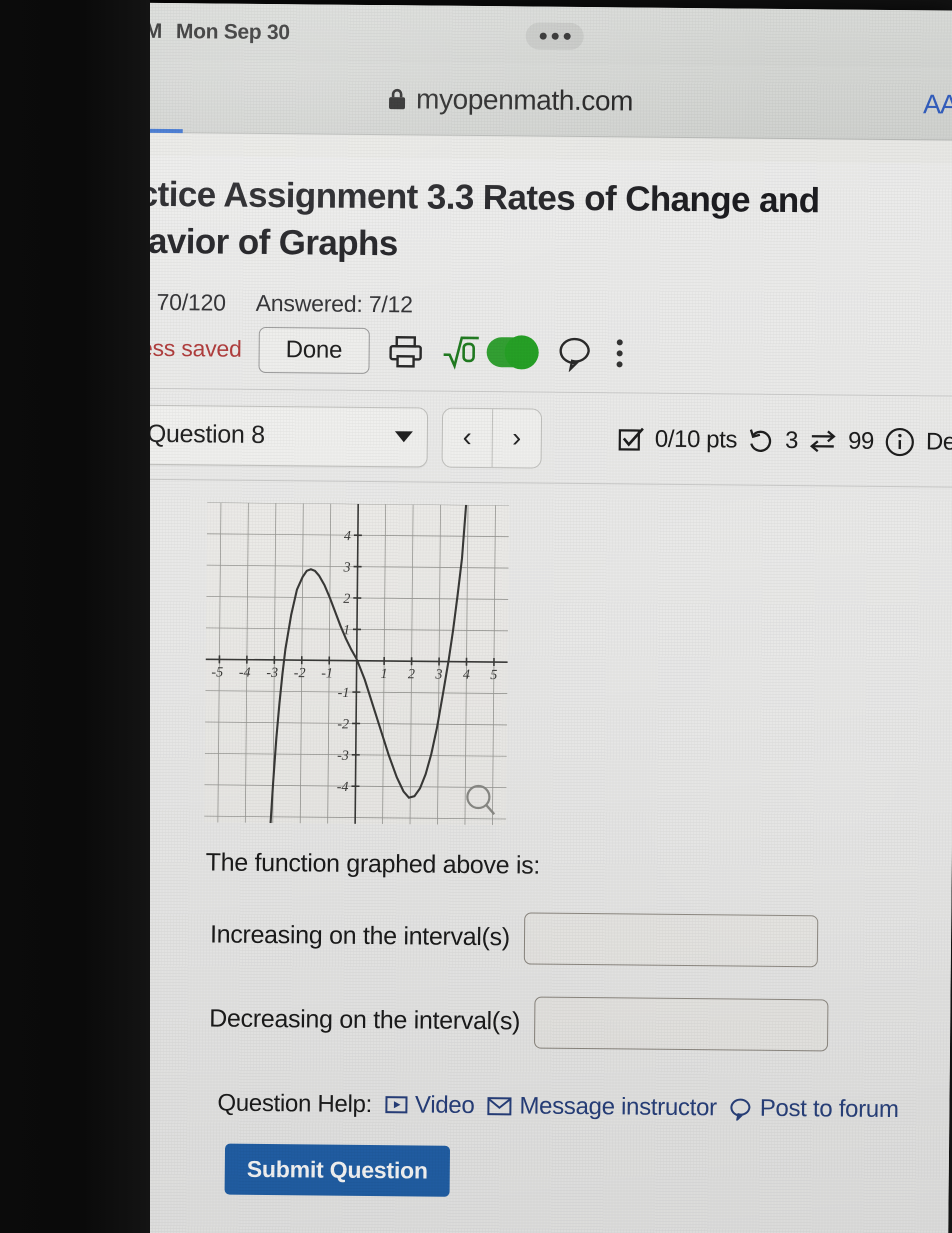 This screenshot has width=952, height=1233. I want to click on attempts-label: 3, so click(791, 440).